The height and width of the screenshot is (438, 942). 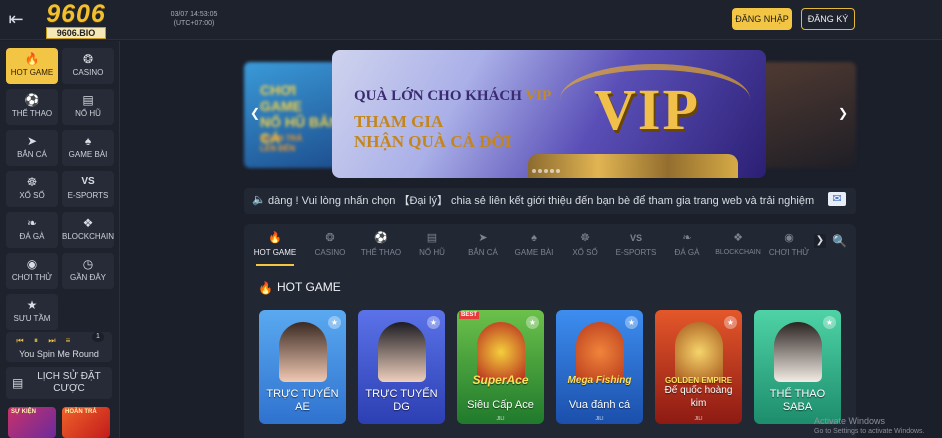 What do you see at coordinates (18, 383) in the screenshot?
I see `document-icon: ▤` at bounding box center [18, 383].